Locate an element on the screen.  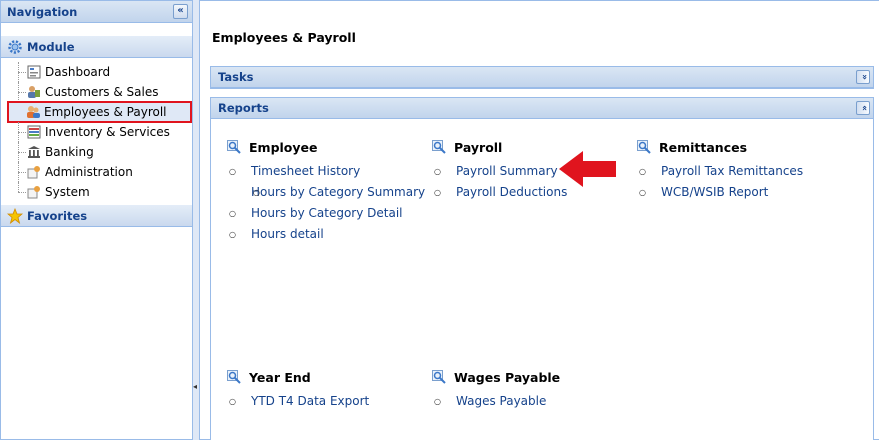
nav-item-dashboard: Dashboard is located at coordinates (96, 72).